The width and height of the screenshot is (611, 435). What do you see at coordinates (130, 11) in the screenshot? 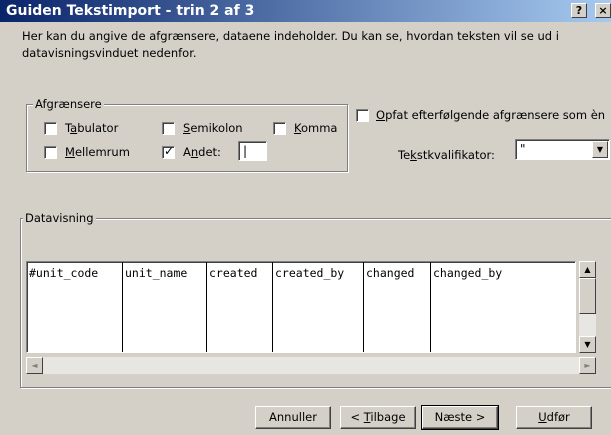
I see `window-title: Guiden Tekstimport - trin 2 af 3` at bounding box center [130, 11].